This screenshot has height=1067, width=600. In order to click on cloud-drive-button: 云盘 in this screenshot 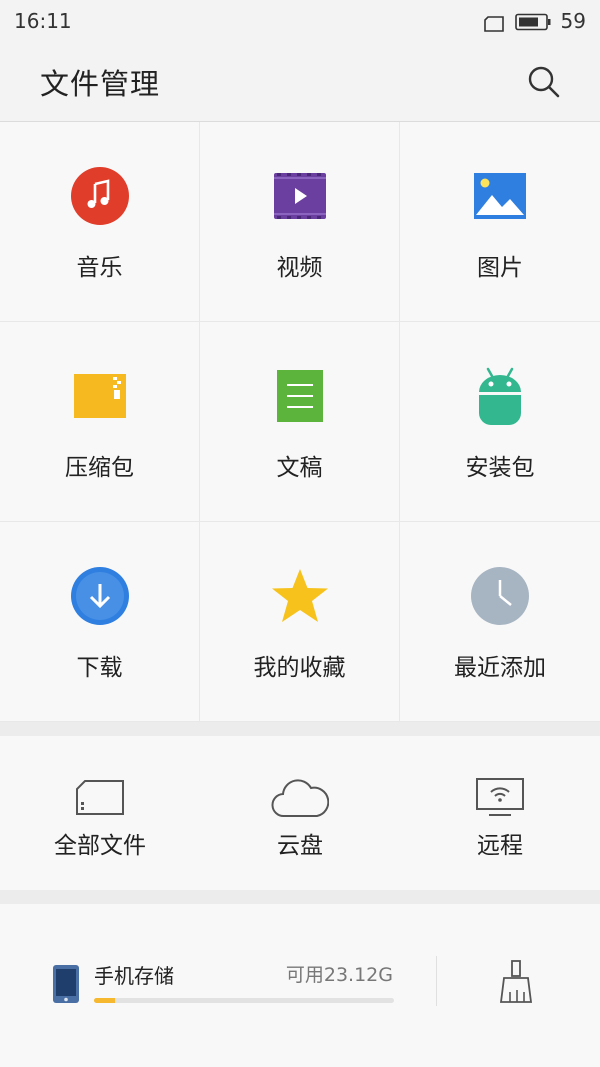, I will do `click(300, 813)`.